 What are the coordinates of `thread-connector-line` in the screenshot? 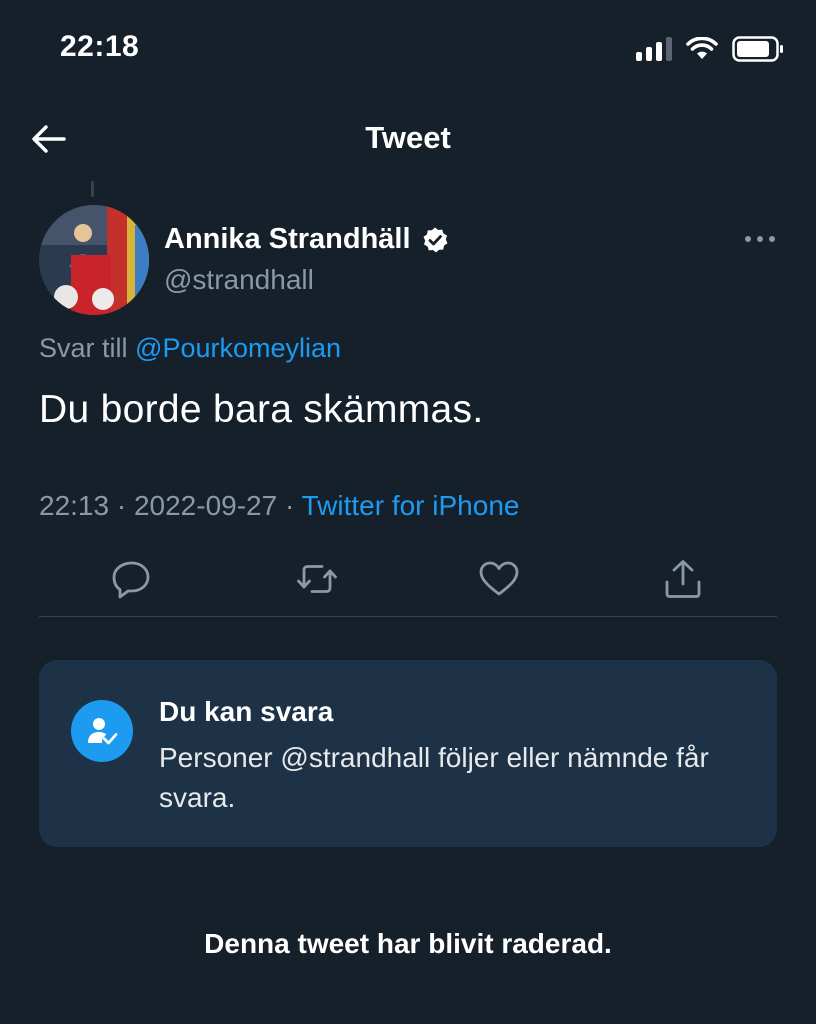 It's located at (92, 189).